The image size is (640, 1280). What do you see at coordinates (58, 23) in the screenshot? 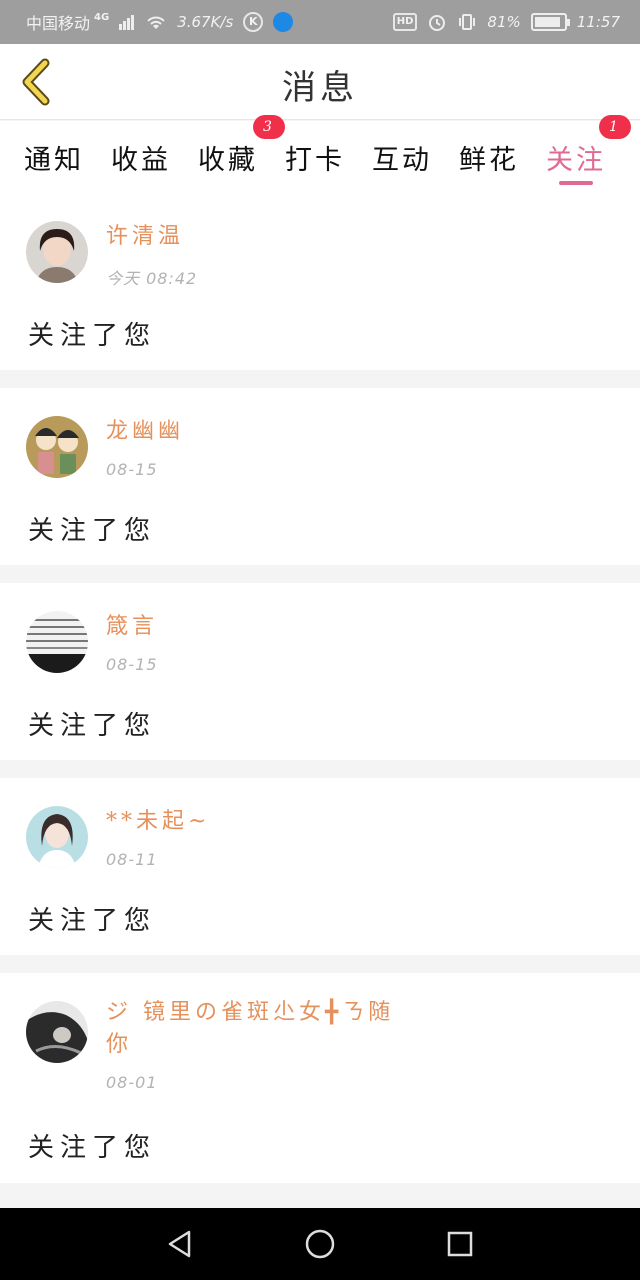
I see `carrier-label: 中国移动` at bounding box center [58, 23].